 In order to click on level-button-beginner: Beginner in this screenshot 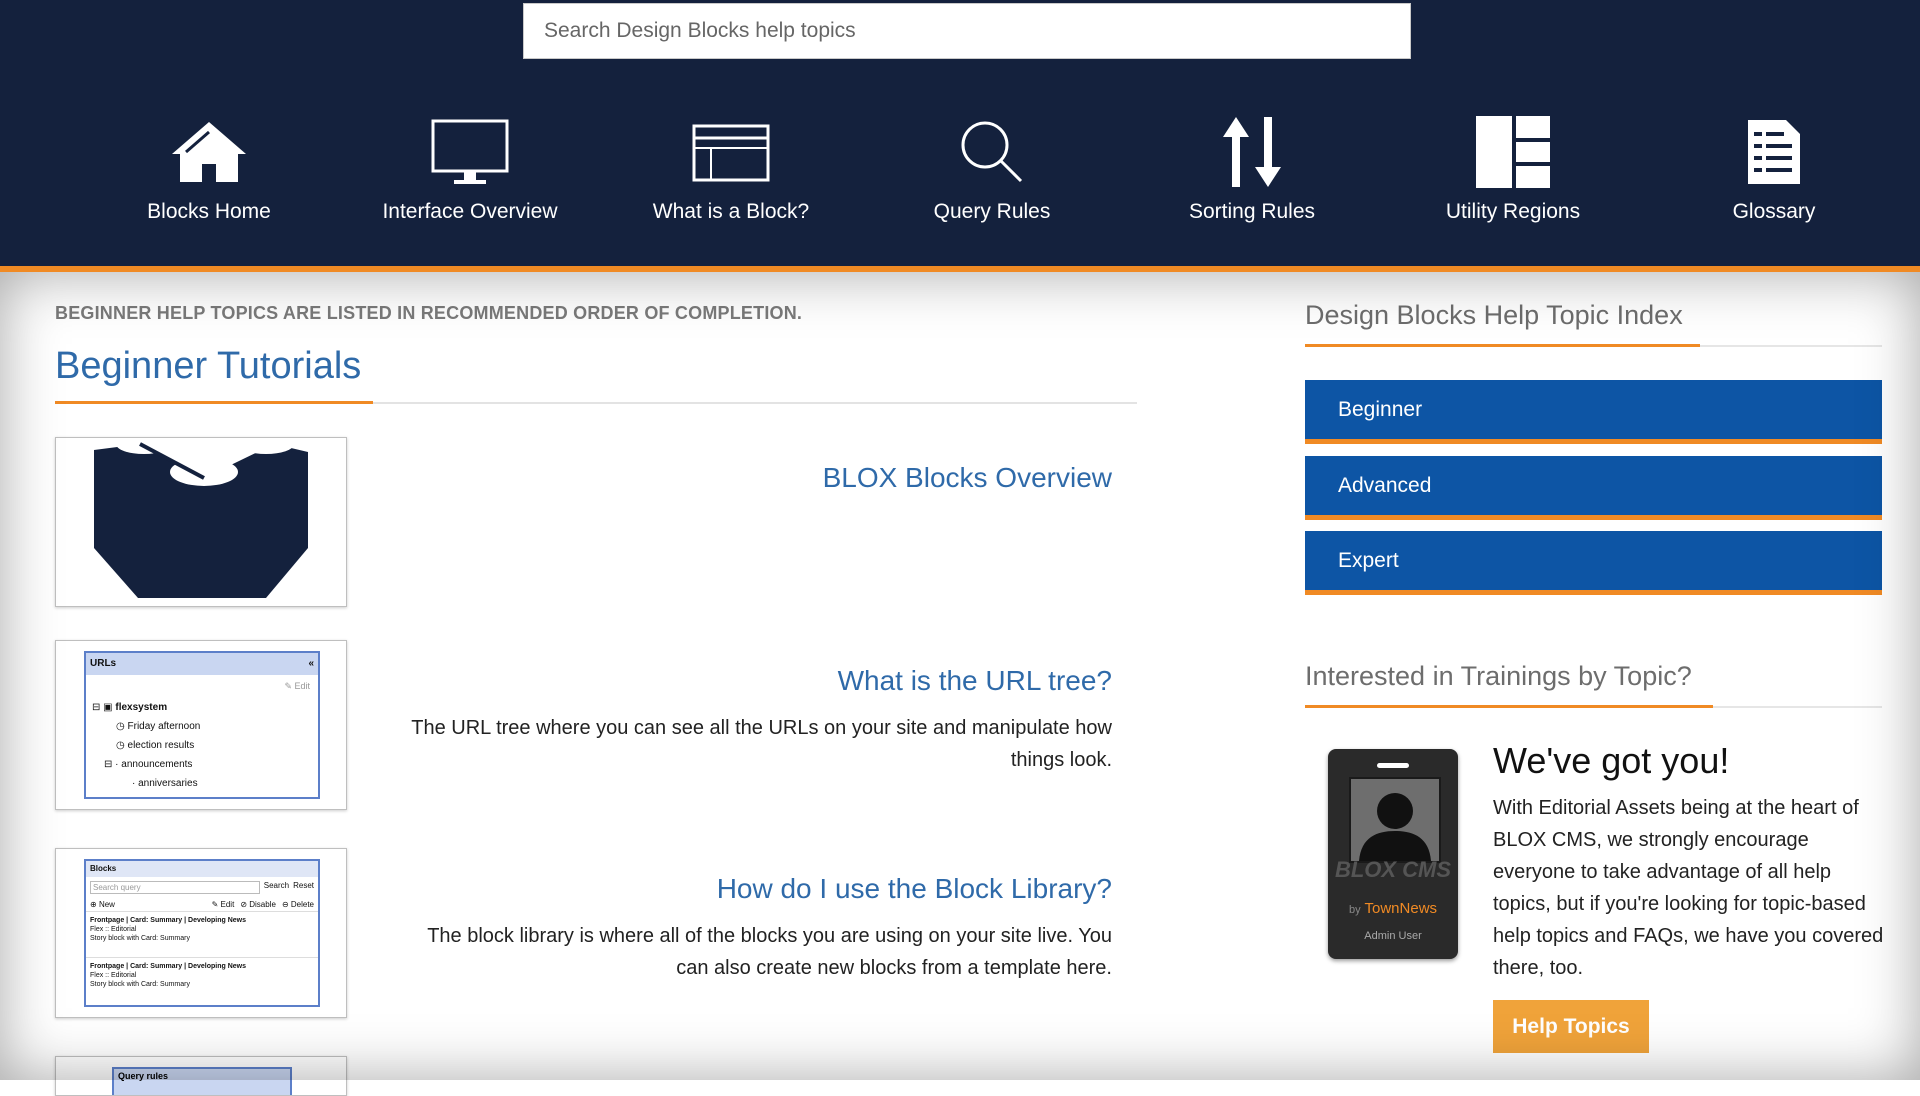, I will do `click(1593, 412)`.